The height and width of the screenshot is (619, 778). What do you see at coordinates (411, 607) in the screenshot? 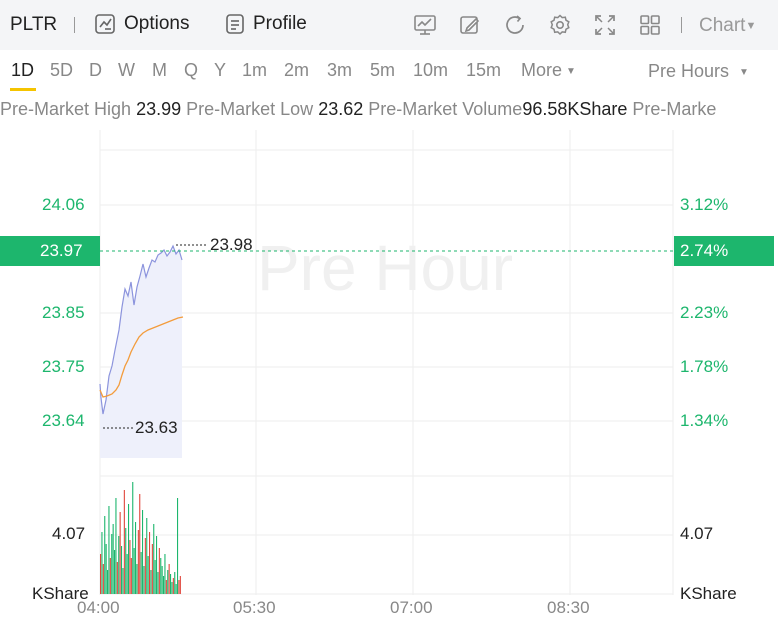
I see `time-tick-3: 07:00` at bounding box center [411, 607].